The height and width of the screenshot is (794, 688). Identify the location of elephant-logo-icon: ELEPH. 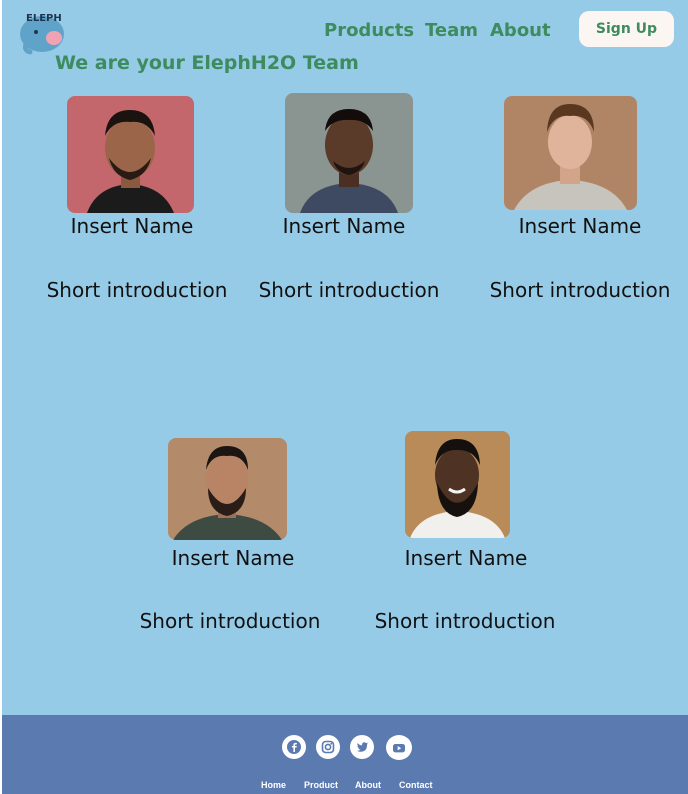
(42, 34).